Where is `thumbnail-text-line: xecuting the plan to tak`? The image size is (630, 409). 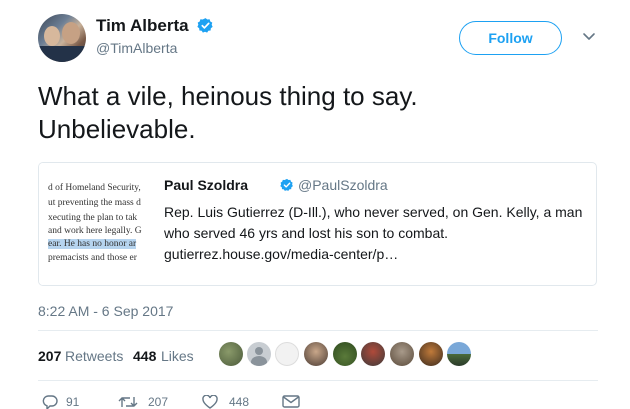
thumbnail-text-line: xecuting the plan to tak is located at coordinates (93, 218).